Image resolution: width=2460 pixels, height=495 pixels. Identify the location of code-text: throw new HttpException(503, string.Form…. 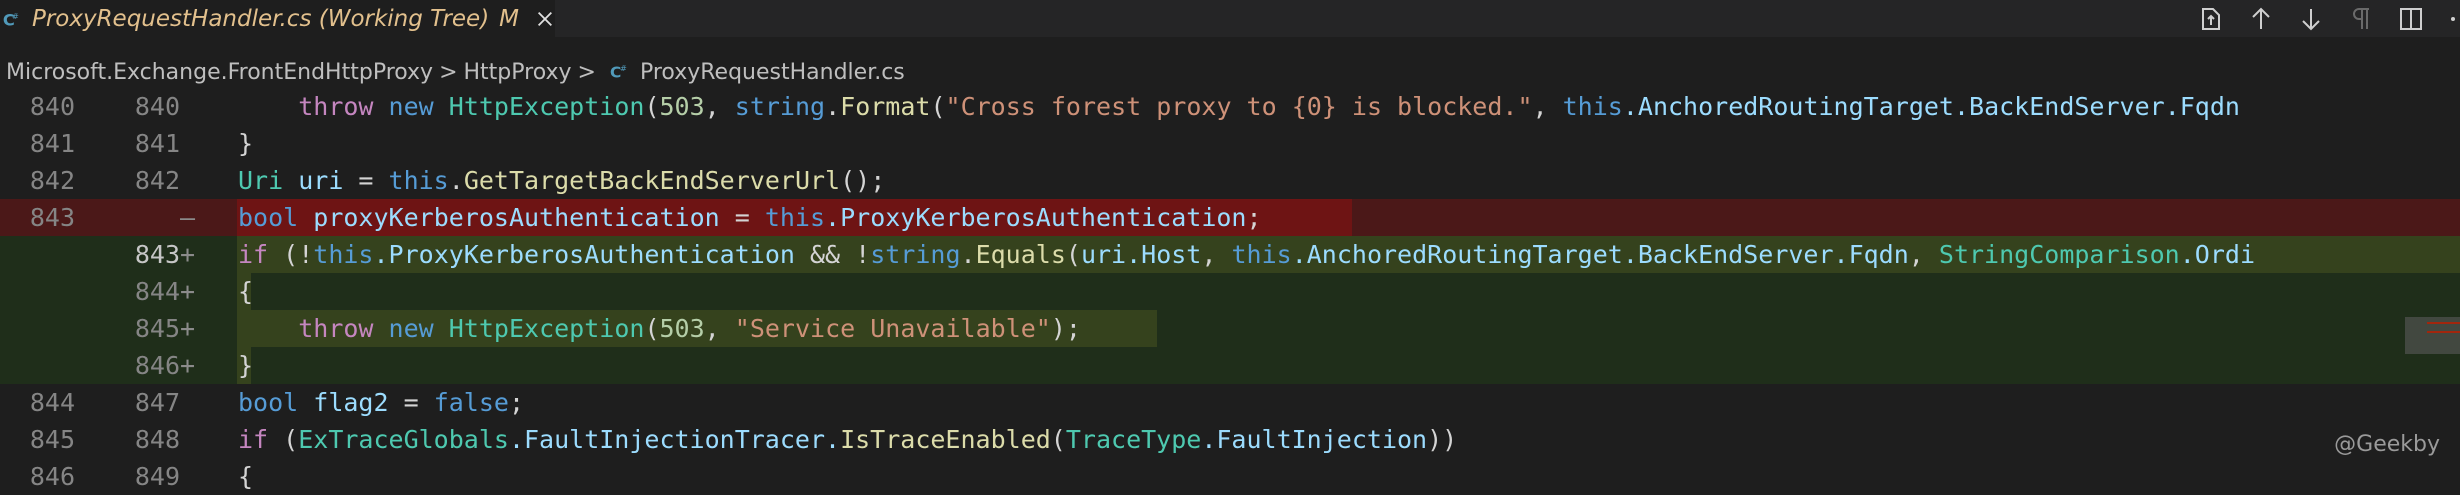
(1269, 106).